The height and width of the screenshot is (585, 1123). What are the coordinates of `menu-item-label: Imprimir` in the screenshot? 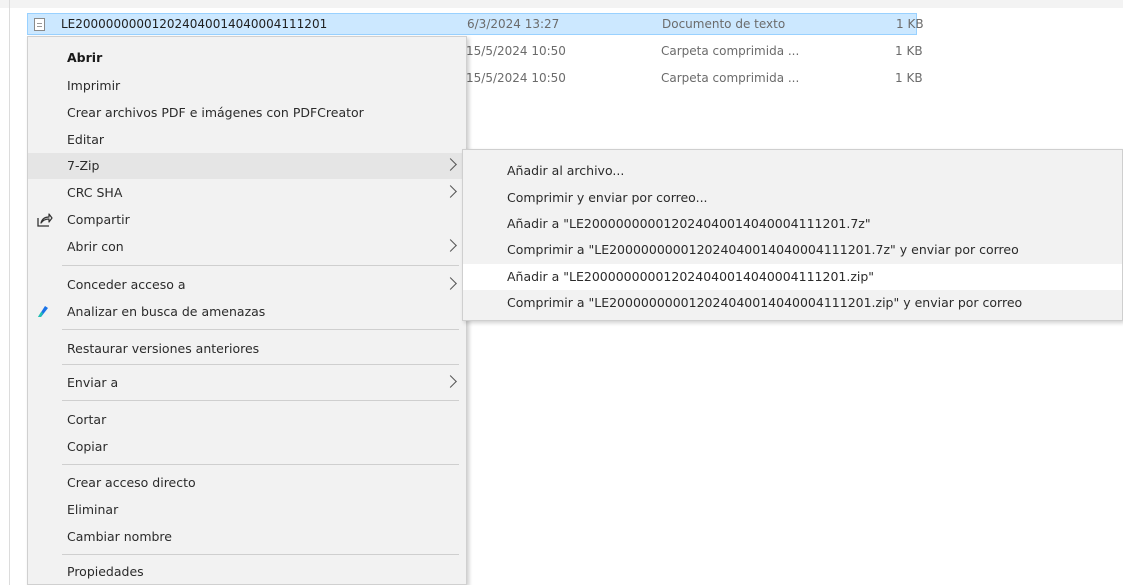 It's located at (94, 85).